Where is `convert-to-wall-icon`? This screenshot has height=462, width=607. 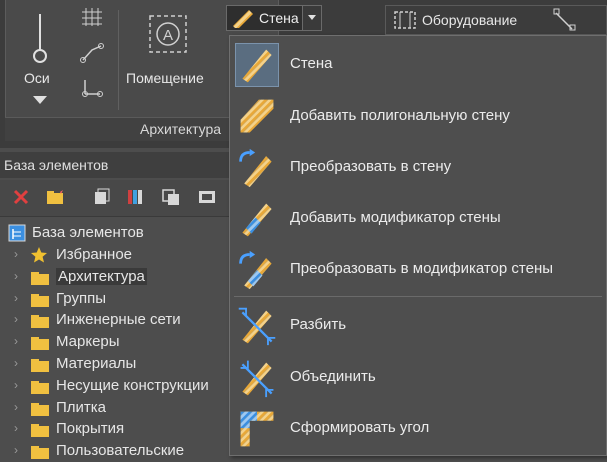 convert-to-wall-icon is located at coordinates (255, 168).